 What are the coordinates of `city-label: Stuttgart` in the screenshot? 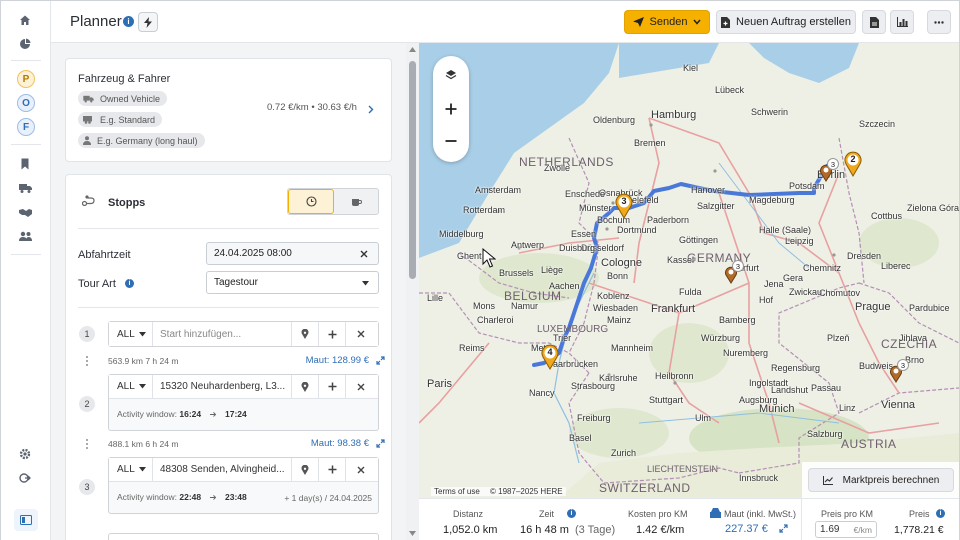 It's located at (666, 400).